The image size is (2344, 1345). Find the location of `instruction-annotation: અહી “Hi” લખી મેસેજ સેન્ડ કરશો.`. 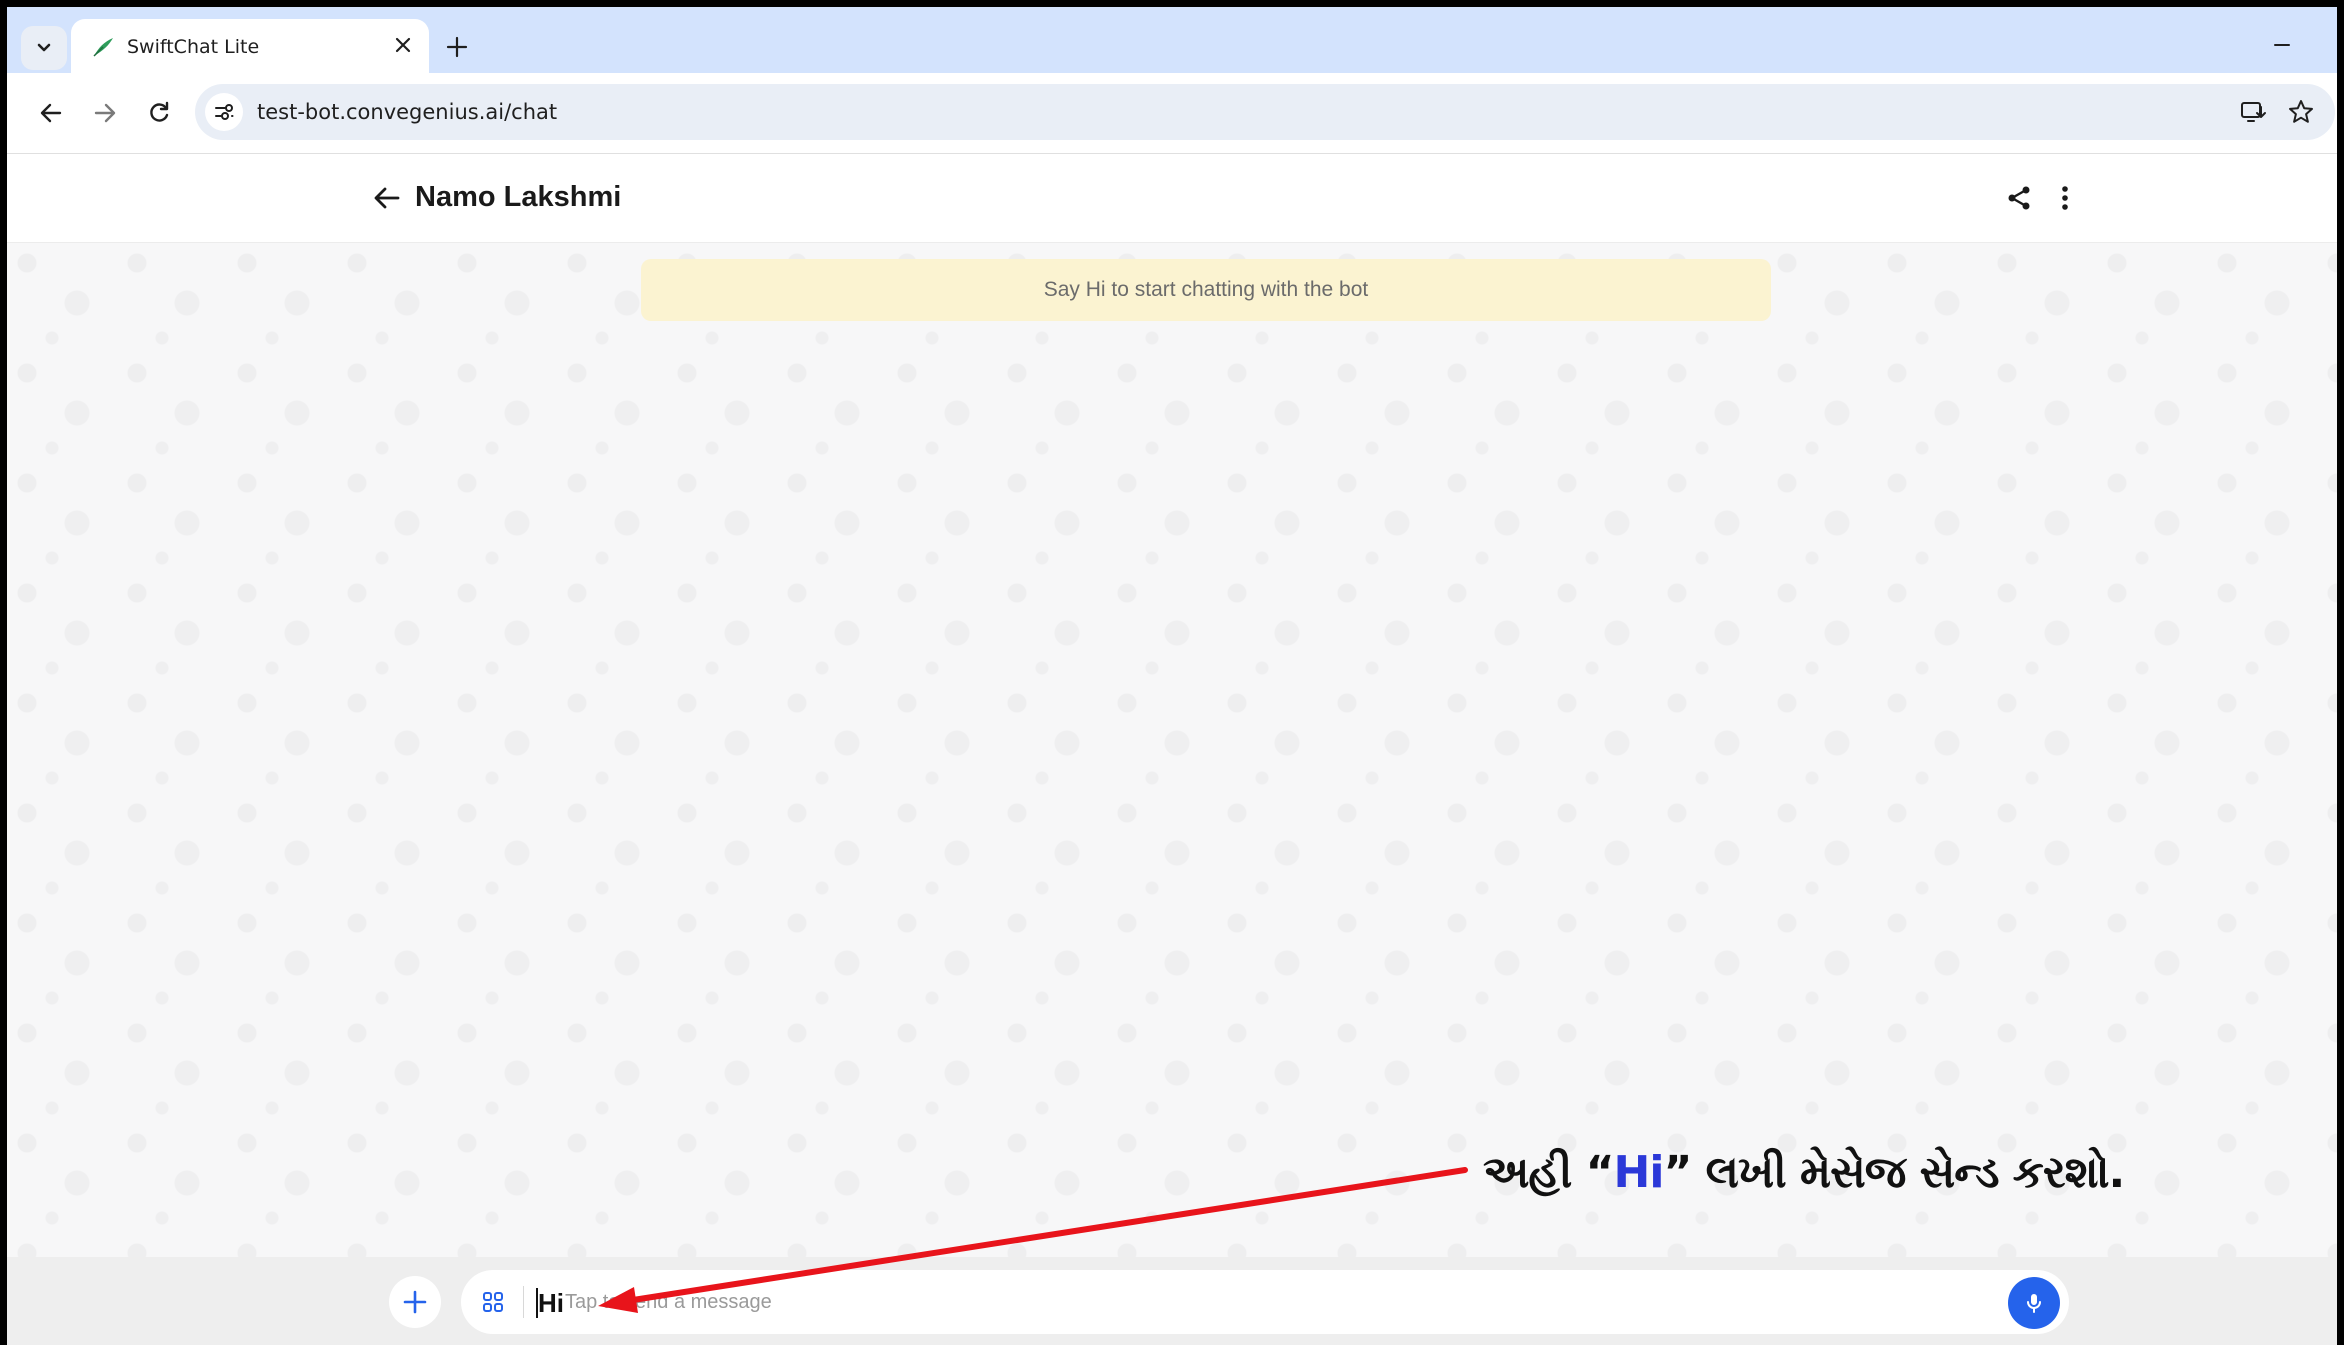

instruction-annotation: અહી “Hi” લખી મેસેજ સેન્ડ કરશો. is located at coordinates (1804, 1172).